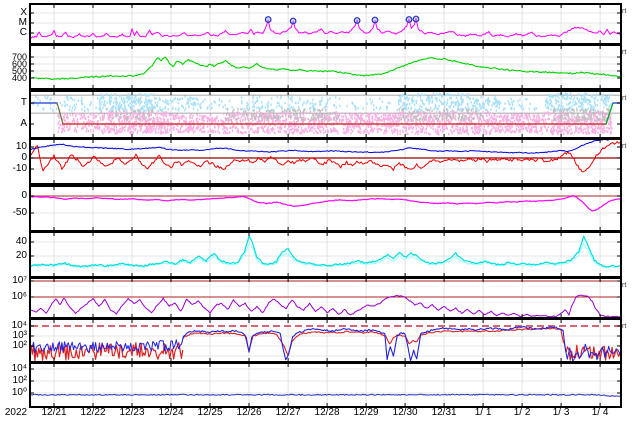 Image resolution: width=634 pixels, height=424 pixels. I want to click on y-tick-sector-polarity-1: A, so click(23, 123).